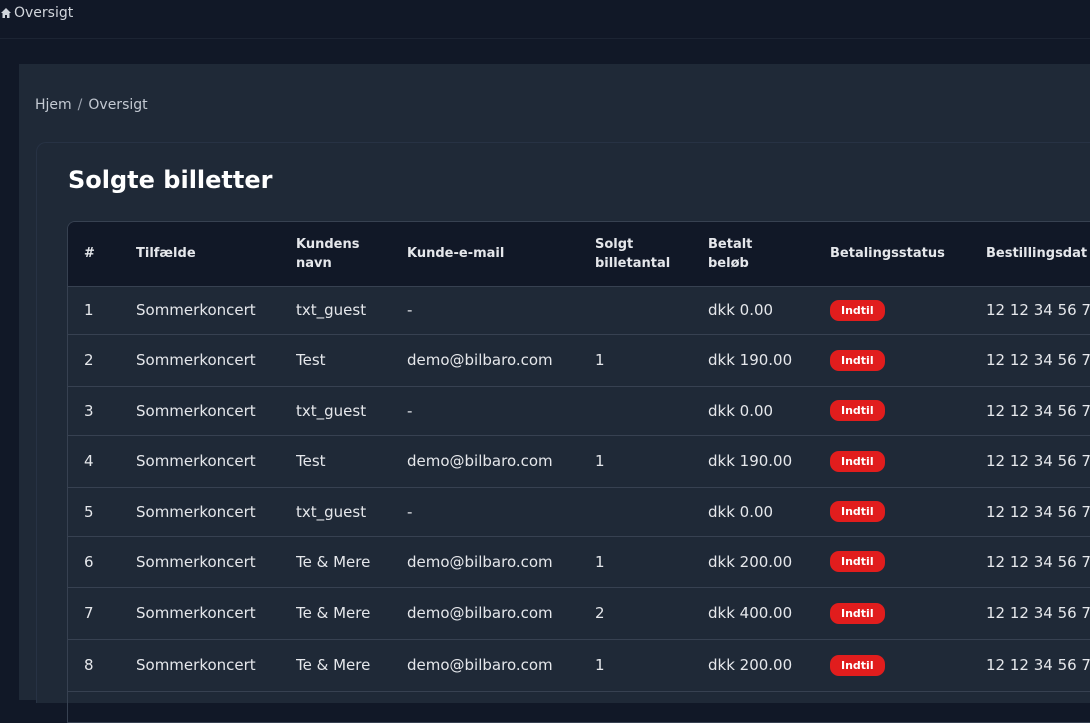  I want to click on top-bar: Oversigt, so click(545, 19).